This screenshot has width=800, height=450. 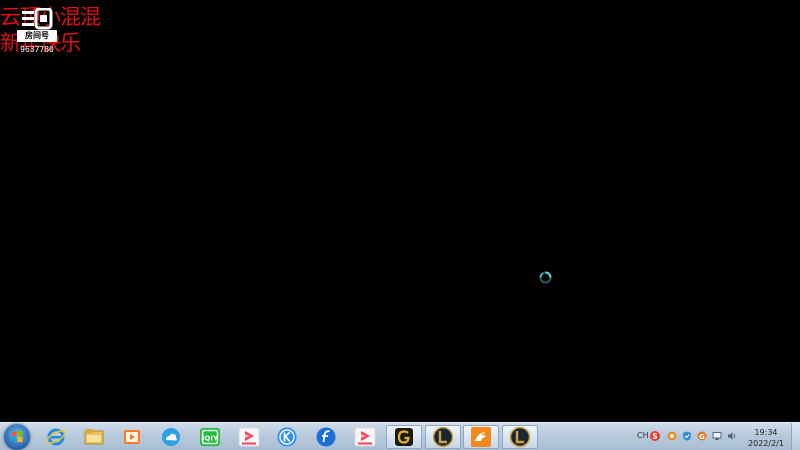 What do you see at coordinates (766, 438) in the screenshot?
I see `taskbar-clock: 19:34 2022/2/1` at bounding box center [766, 438].